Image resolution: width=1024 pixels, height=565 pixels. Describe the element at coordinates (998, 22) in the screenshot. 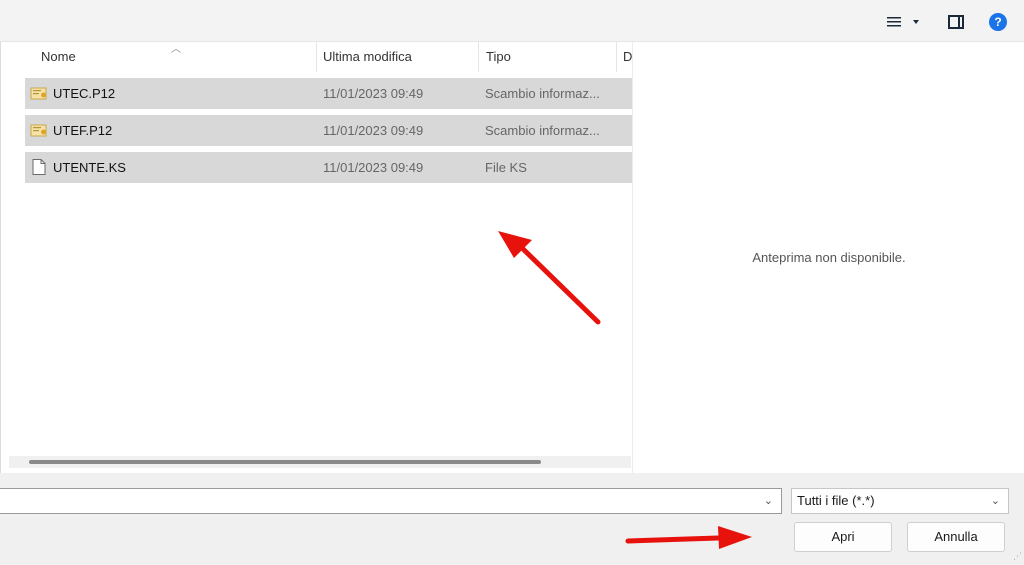

I see `help-icon: ?` at that location.